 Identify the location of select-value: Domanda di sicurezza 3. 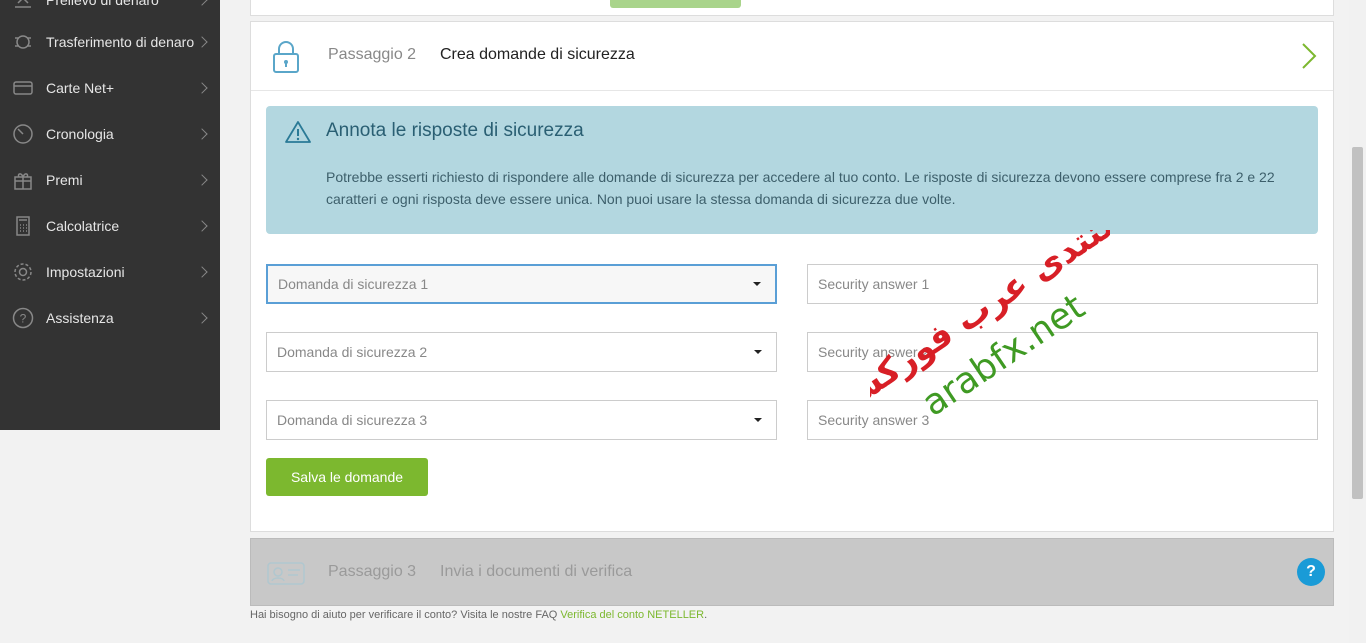
(352, 420).